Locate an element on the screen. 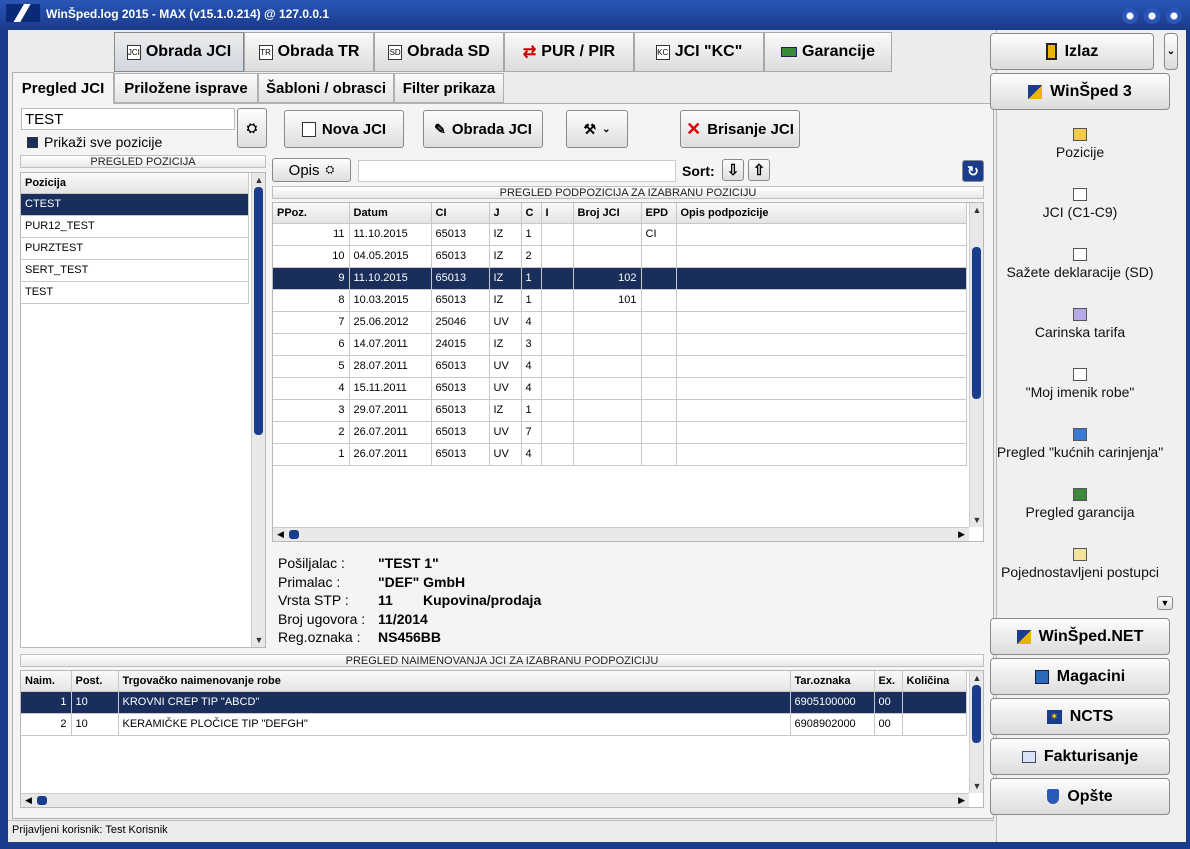 Image resolution: width=1190 pixels, height=849 pixels. subposition-row: 11 11.10.2015 65013 IZ 1 CI is located at coordinates (620, 234).